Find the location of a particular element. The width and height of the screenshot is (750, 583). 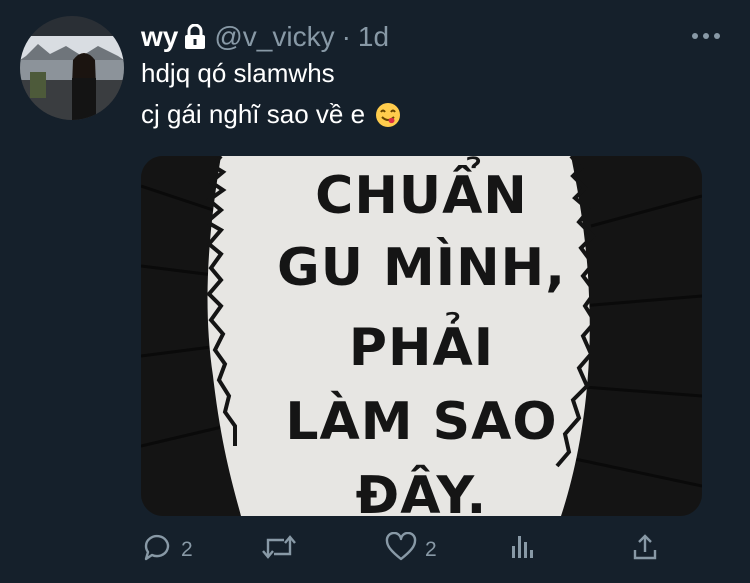

share-button is located at coordinates (645, 550).